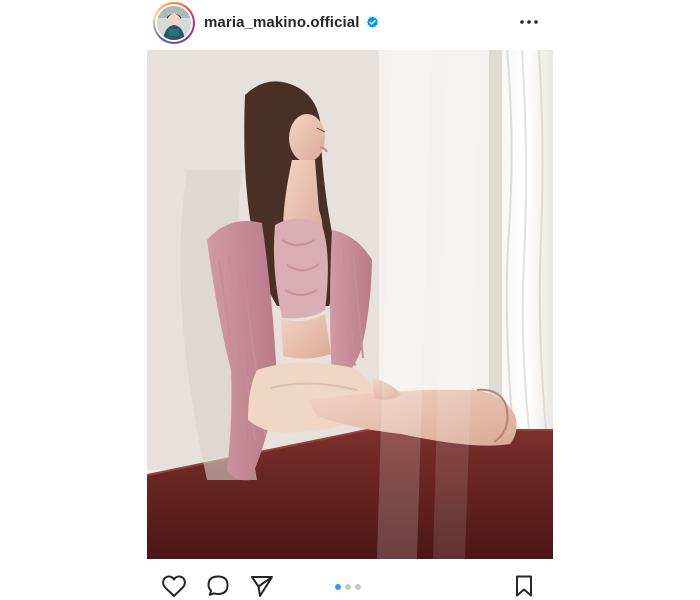 The image size is (700, 600). What do you see at coordinates (350, 579) in the screenshot?
I see `post-actions-bar` at bounding box center [350, 579].